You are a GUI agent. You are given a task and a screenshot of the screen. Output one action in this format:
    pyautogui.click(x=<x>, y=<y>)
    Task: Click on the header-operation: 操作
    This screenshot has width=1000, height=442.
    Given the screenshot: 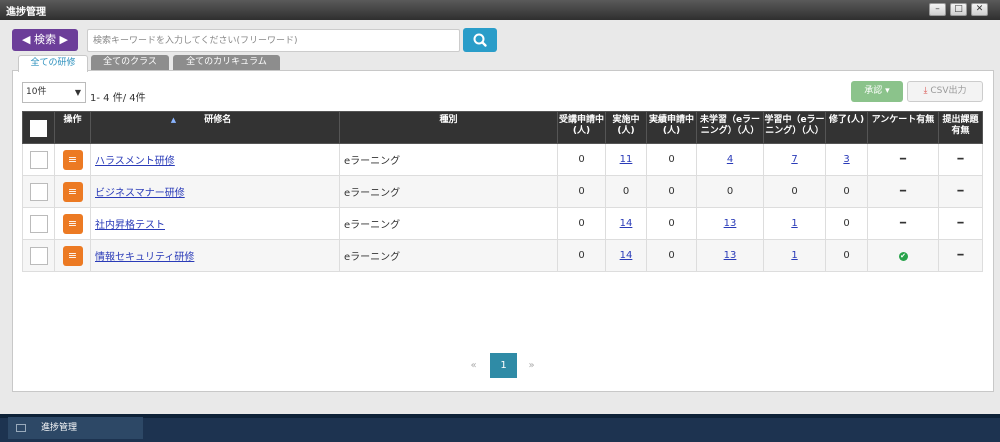 What is the action you would take?
    pyautogui.click(x=72, y=127)
    